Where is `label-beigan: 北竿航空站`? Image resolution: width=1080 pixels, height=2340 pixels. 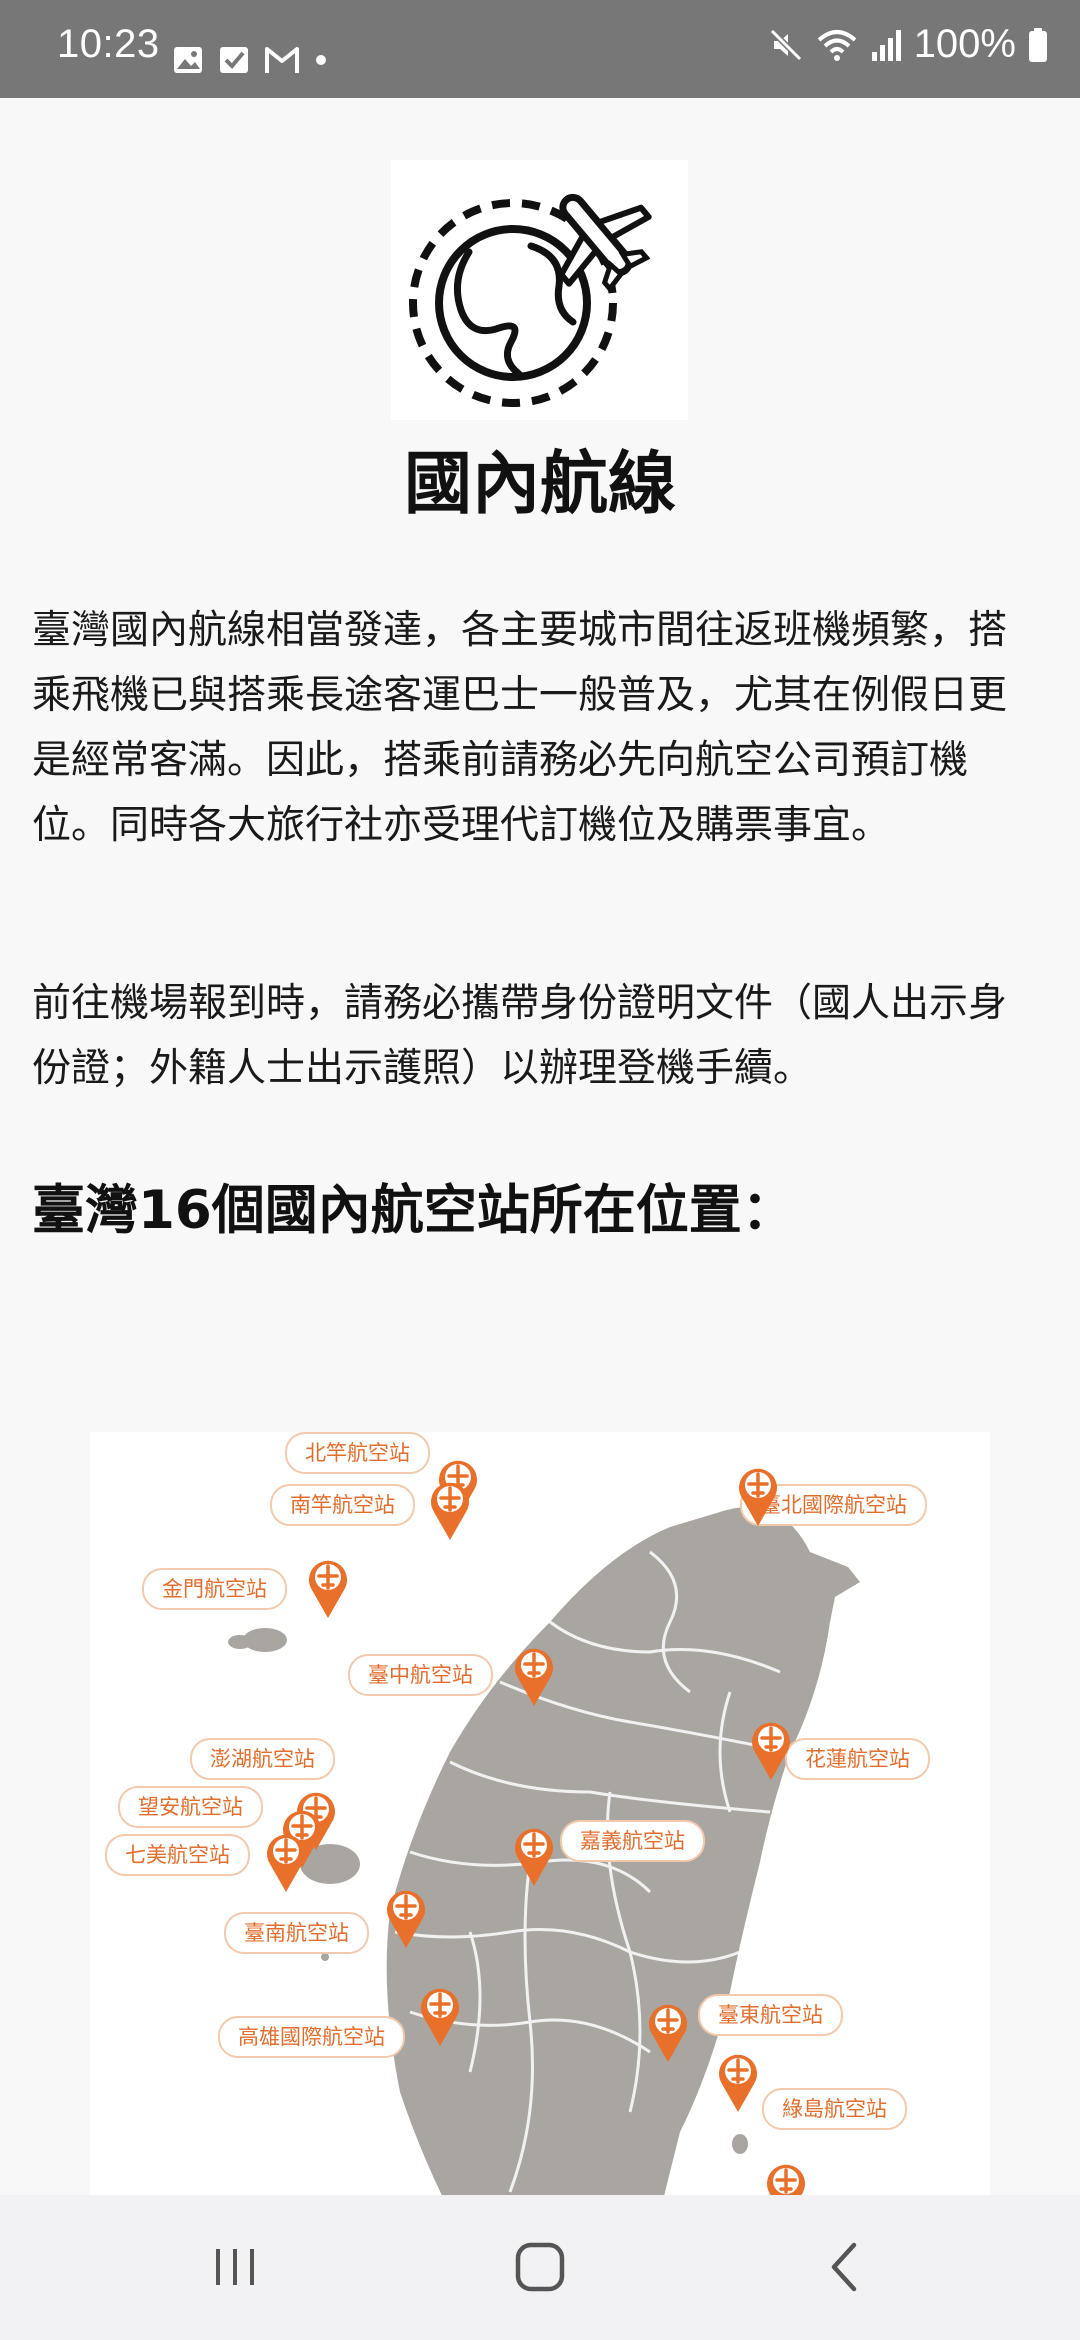
label-beigan: 北竿航空站 is located at coordinates (357, 1453).